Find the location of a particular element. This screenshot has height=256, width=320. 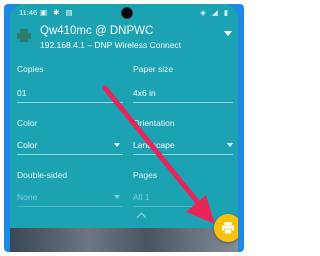

orientation-underline is located at coordinates (183, 154).